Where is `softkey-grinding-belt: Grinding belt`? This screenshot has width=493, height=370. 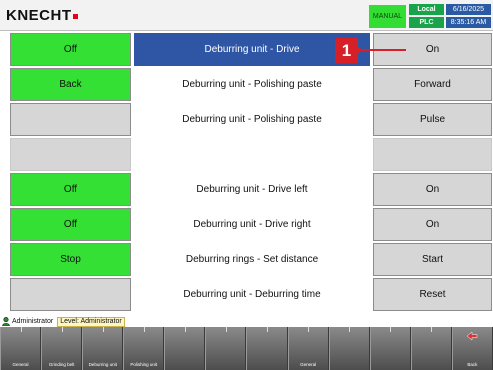 softkey-grinding-belt: Grinding belt is located at coordinates (62, 348).